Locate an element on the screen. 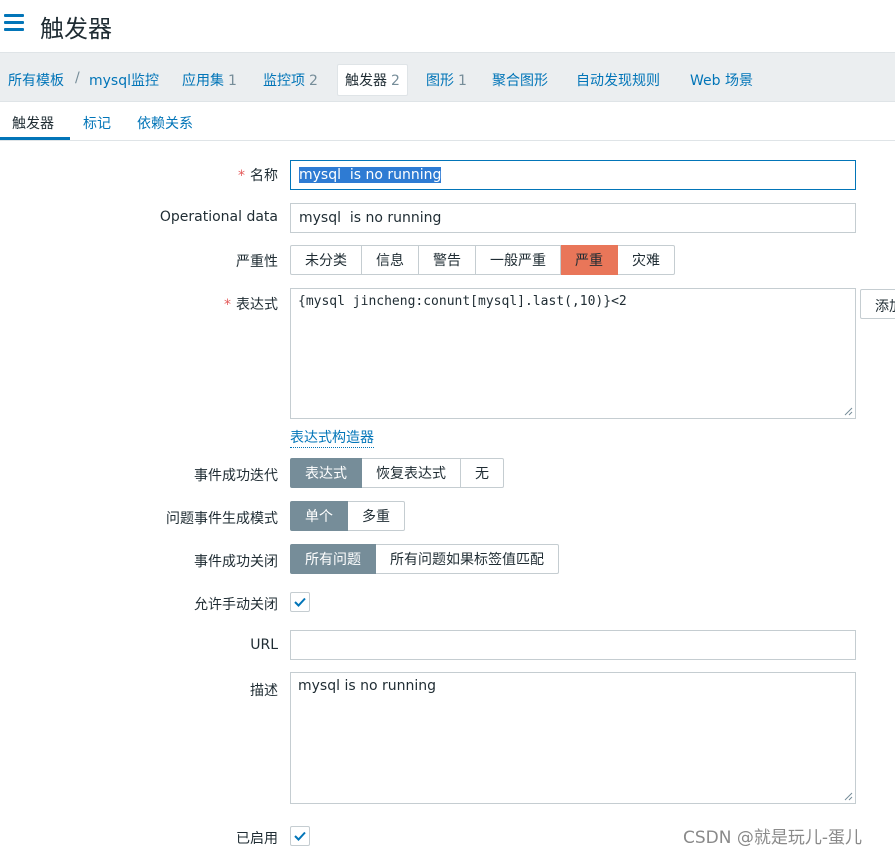  severity-average: 一般严重 is located at coordinates (518, 260).